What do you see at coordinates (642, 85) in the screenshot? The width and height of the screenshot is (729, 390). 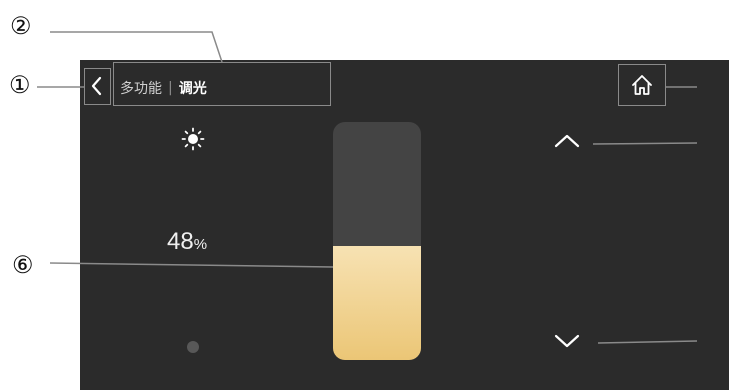 I see `home-icon` at bounding box center [642, 85].